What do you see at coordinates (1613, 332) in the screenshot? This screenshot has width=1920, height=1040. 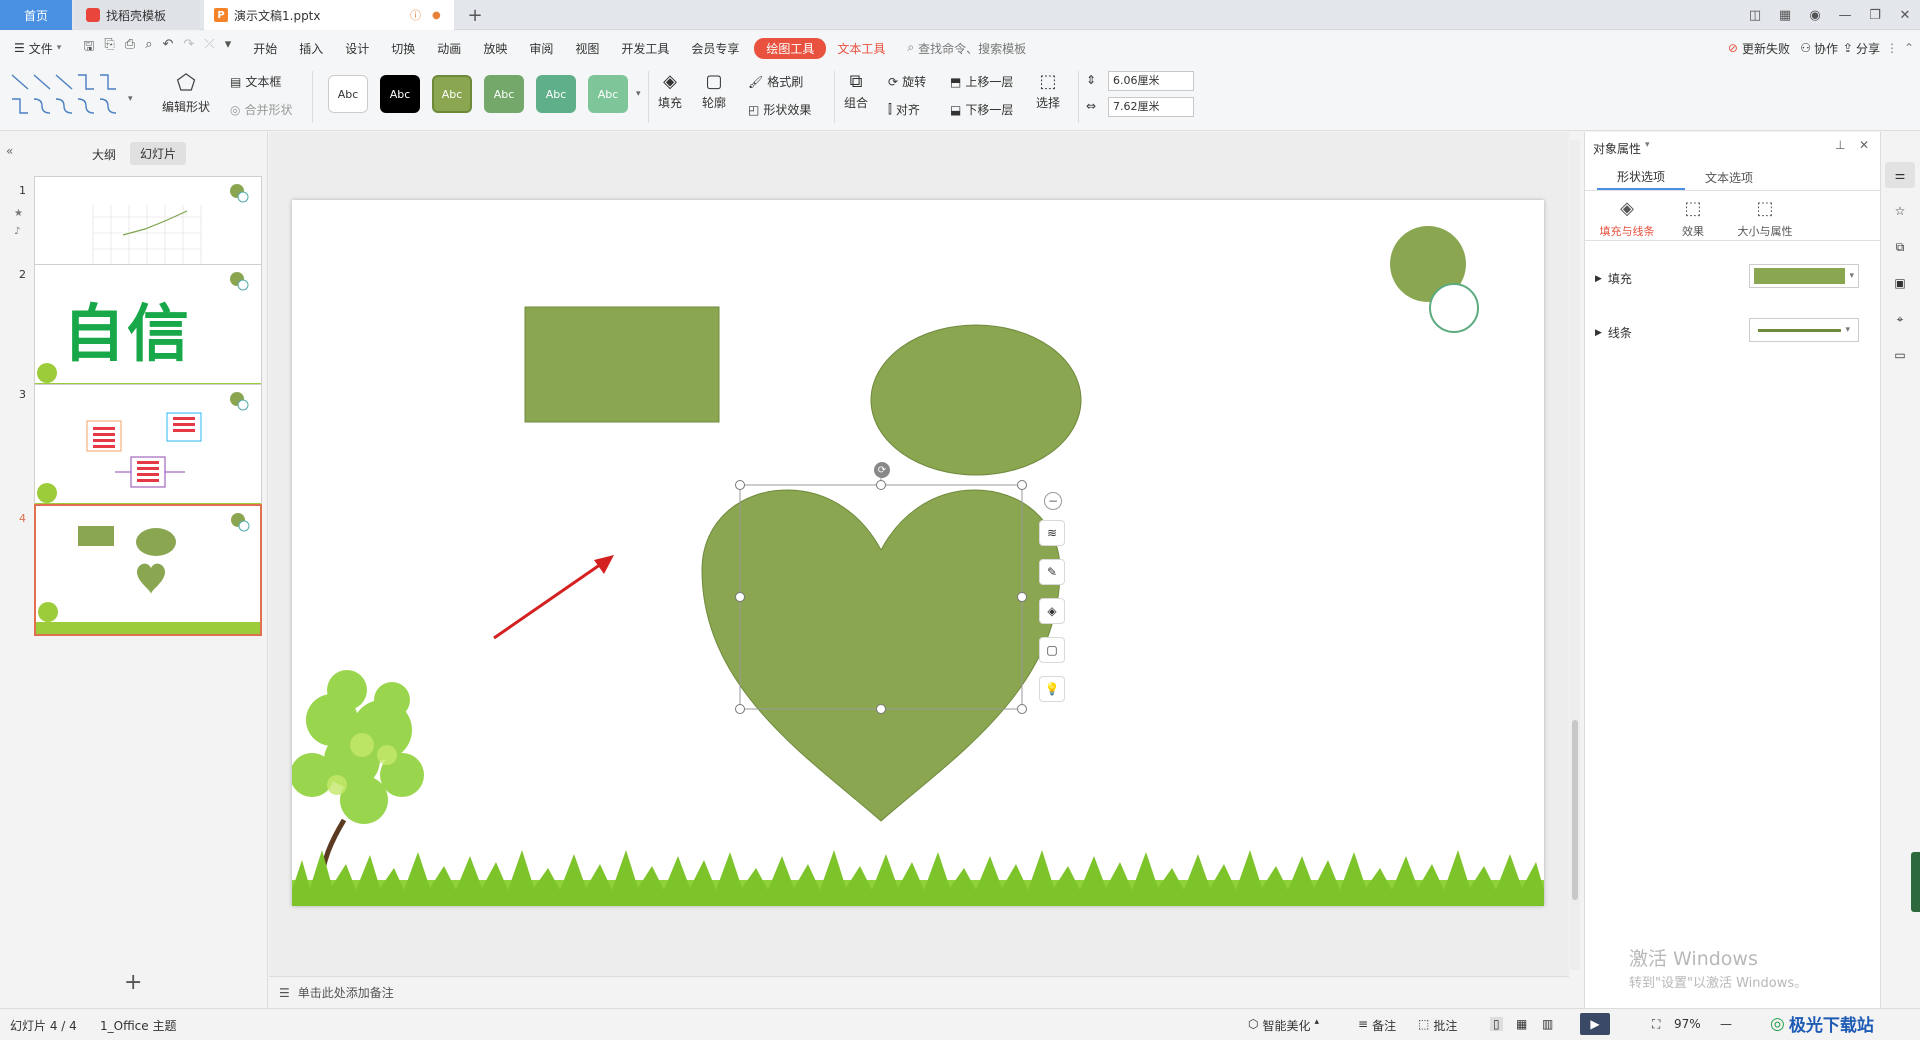 I see `line-section-toggle: ▶ 线条` at bounding box center [1613, 332].